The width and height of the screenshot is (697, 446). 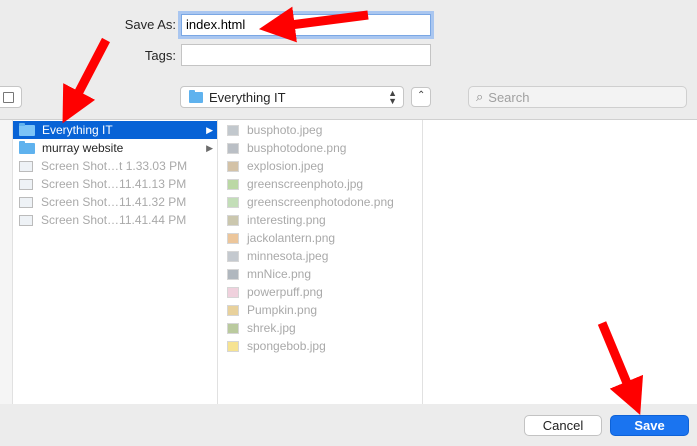 I want to click on file-row: jackolantern.png, so click(x=320, y=238).